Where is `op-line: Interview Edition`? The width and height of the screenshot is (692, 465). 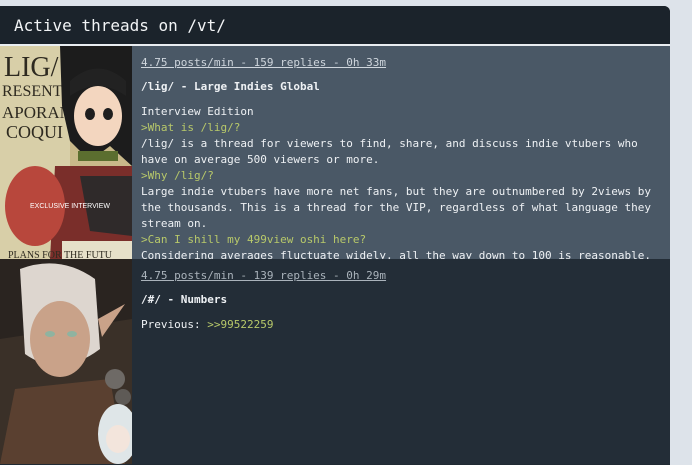
op-line: Interview Edition is located at coordinates (197, 111).